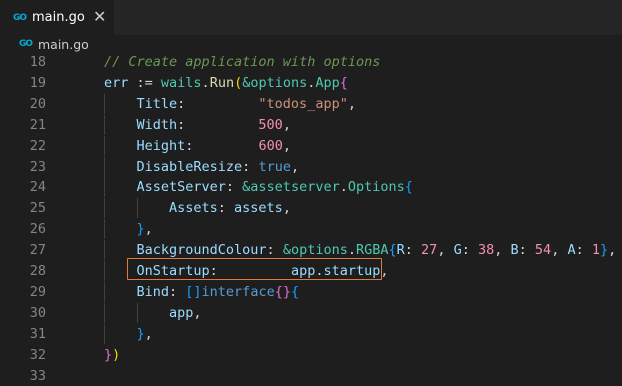 This screenshot has height=386, width=622. Describe the element at coordinates (311, 355) in the screenshot. I see `code-line: 32})` at that location.